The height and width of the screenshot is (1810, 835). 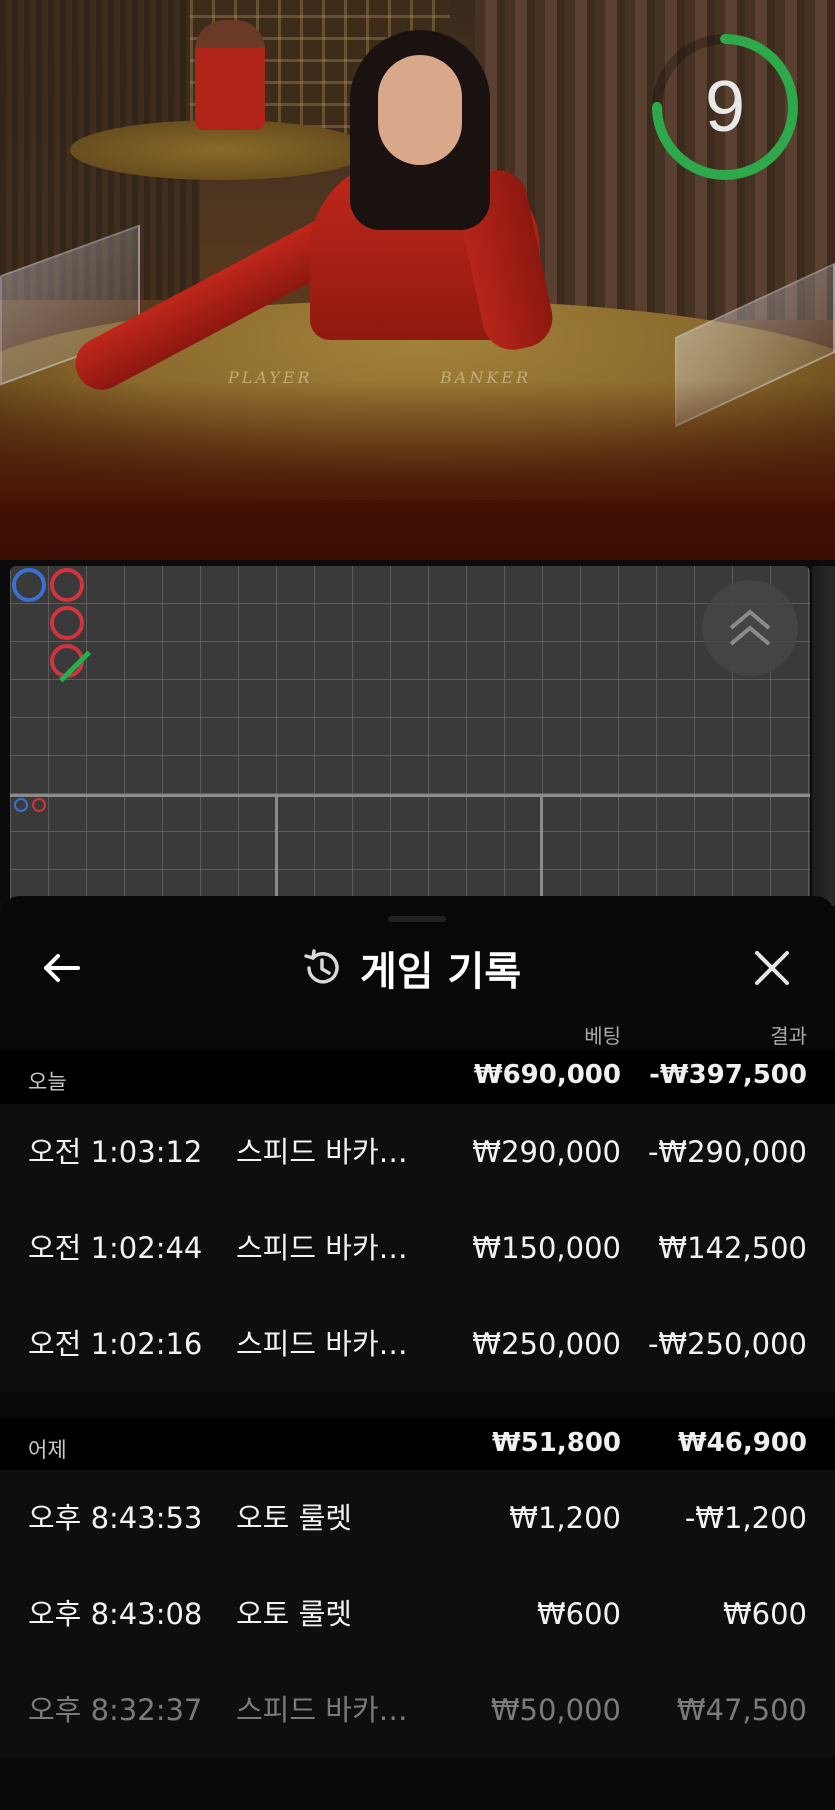 I want to click on group-result-total: ₩46,900, so click(x=742, y=1443).